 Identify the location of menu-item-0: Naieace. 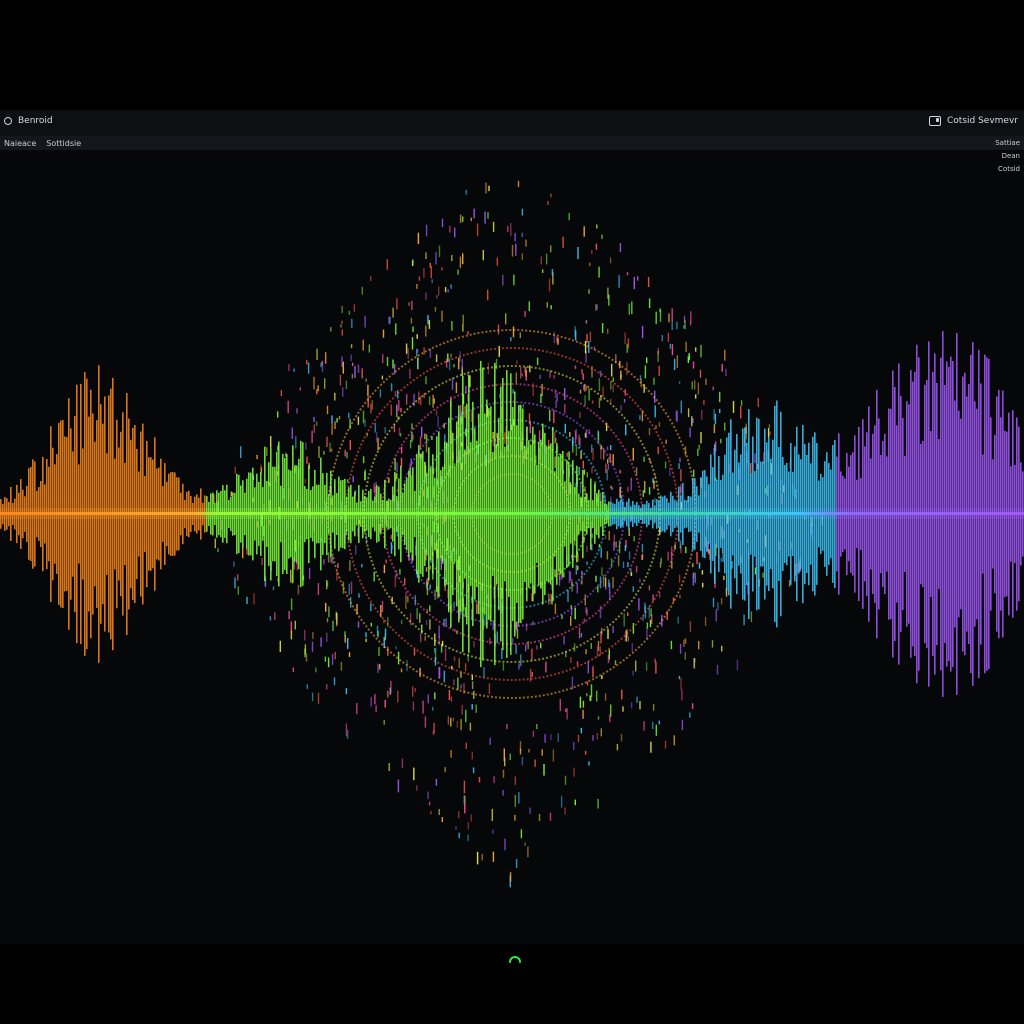
(20, 143).